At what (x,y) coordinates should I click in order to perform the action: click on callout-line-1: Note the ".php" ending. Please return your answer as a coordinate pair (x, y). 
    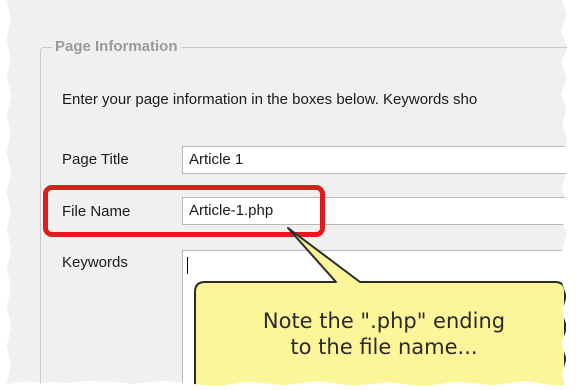
    Looking at the image, I should click on (384, 321).